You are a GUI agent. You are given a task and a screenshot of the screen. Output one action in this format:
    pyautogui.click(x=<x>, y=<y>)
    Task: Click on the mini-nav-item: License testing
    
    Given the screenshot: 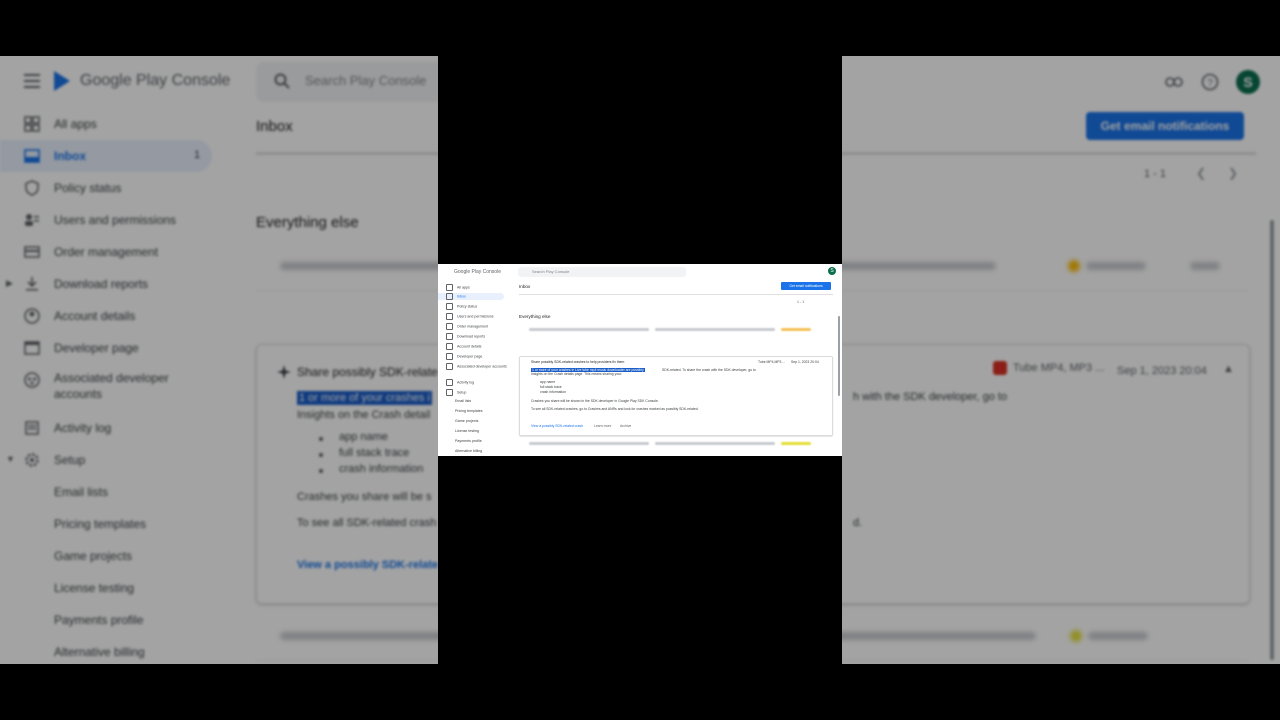 What is the action you would take?
    pyautogui.click(x=467, y=431)
    